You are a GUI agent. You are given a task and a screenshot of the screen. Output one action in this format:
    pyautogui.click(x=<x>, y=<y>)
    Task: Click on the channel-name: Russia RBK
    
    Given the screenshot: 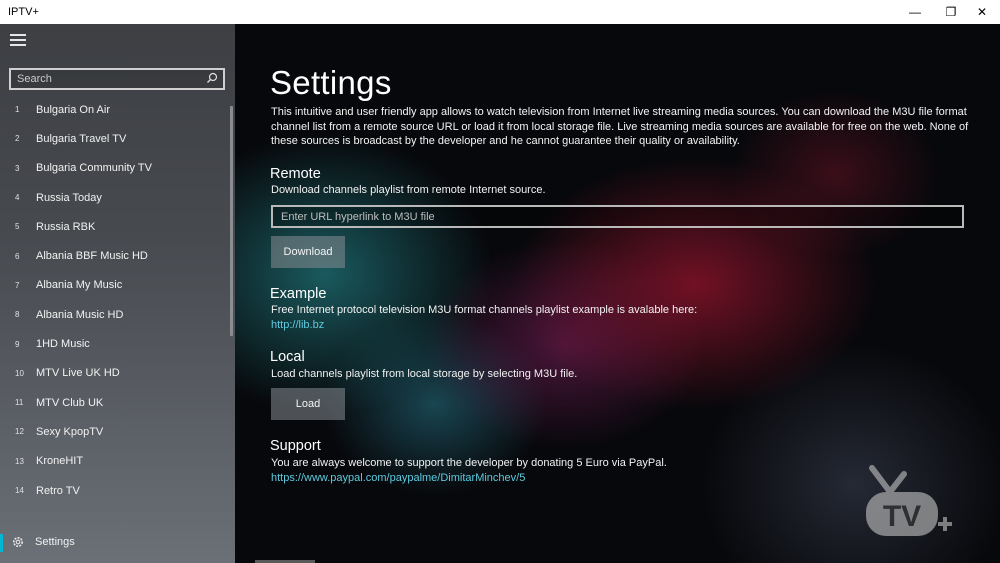 What is the action you would take?
    pyautogui.click(x=66, y=226)
    